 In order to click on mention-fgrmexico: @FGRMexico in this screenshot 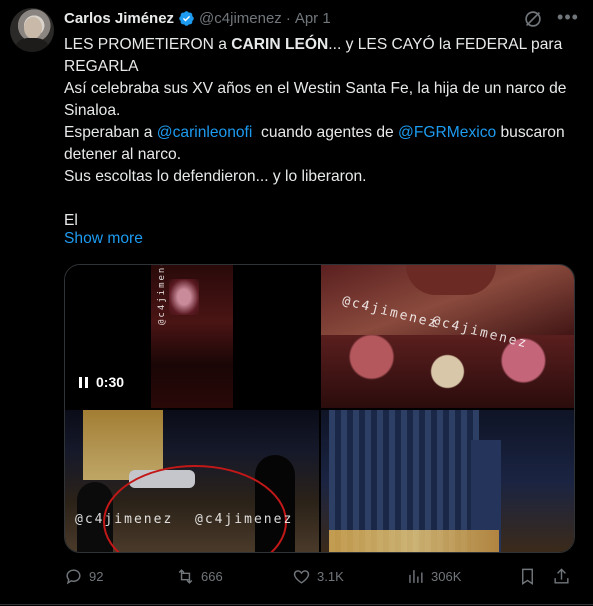, I will do `click(447, 132)`.